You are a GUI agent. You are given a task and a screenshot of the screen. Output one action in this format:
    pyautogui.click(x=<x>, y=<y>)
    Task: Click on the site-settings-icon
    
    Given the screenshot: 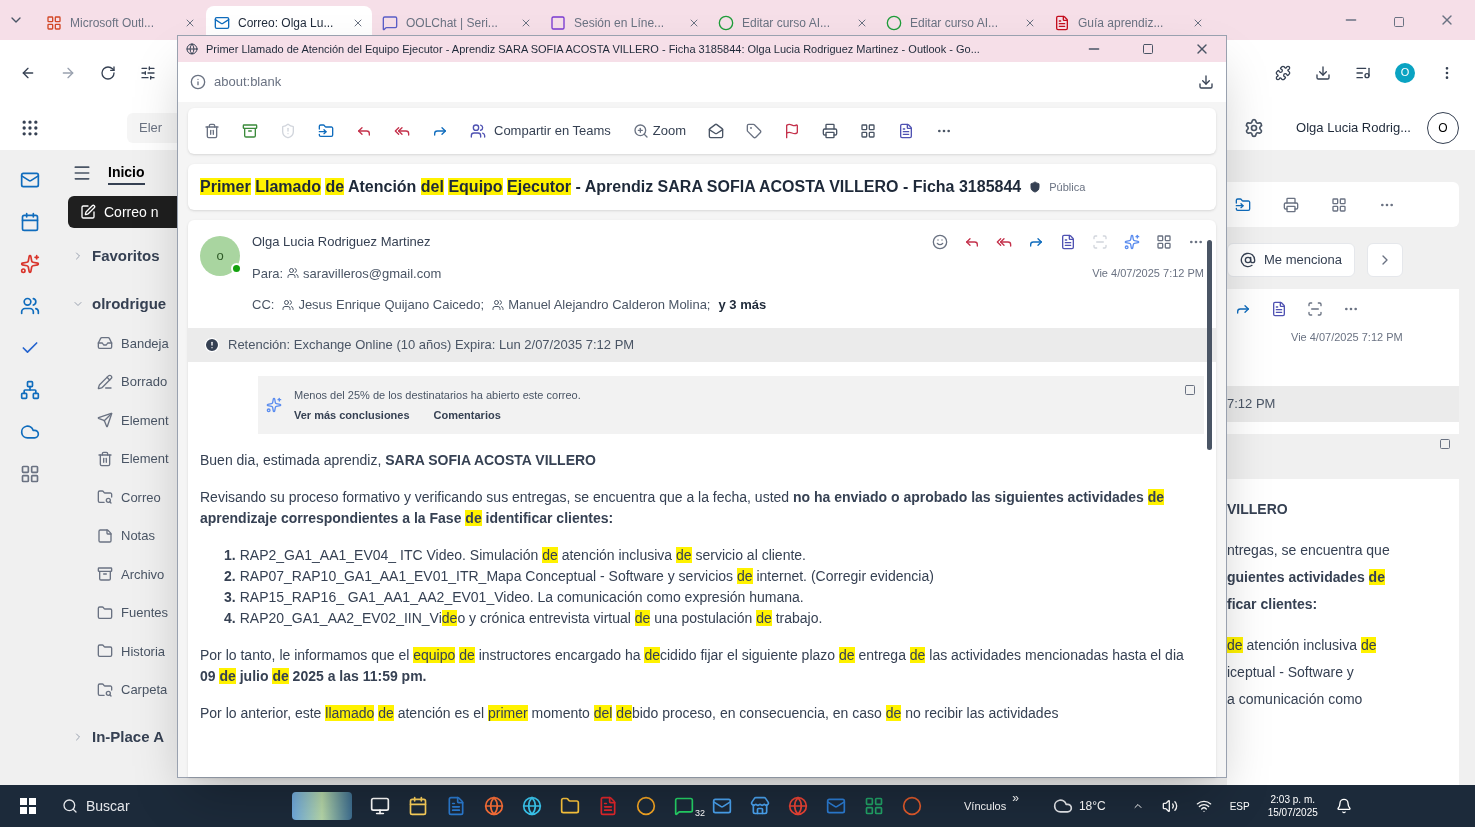 What is the action you would take?
    pyautogui.click(x=148, y=72)
    